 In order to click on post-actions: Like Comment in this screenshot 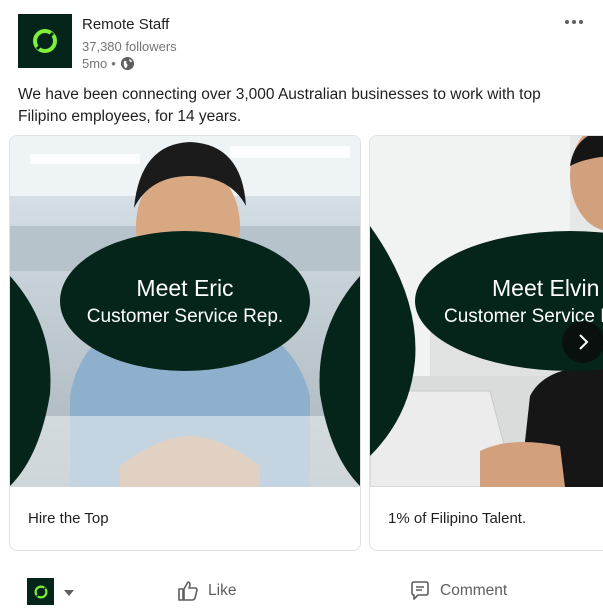, I will do `click(301, 593)`.